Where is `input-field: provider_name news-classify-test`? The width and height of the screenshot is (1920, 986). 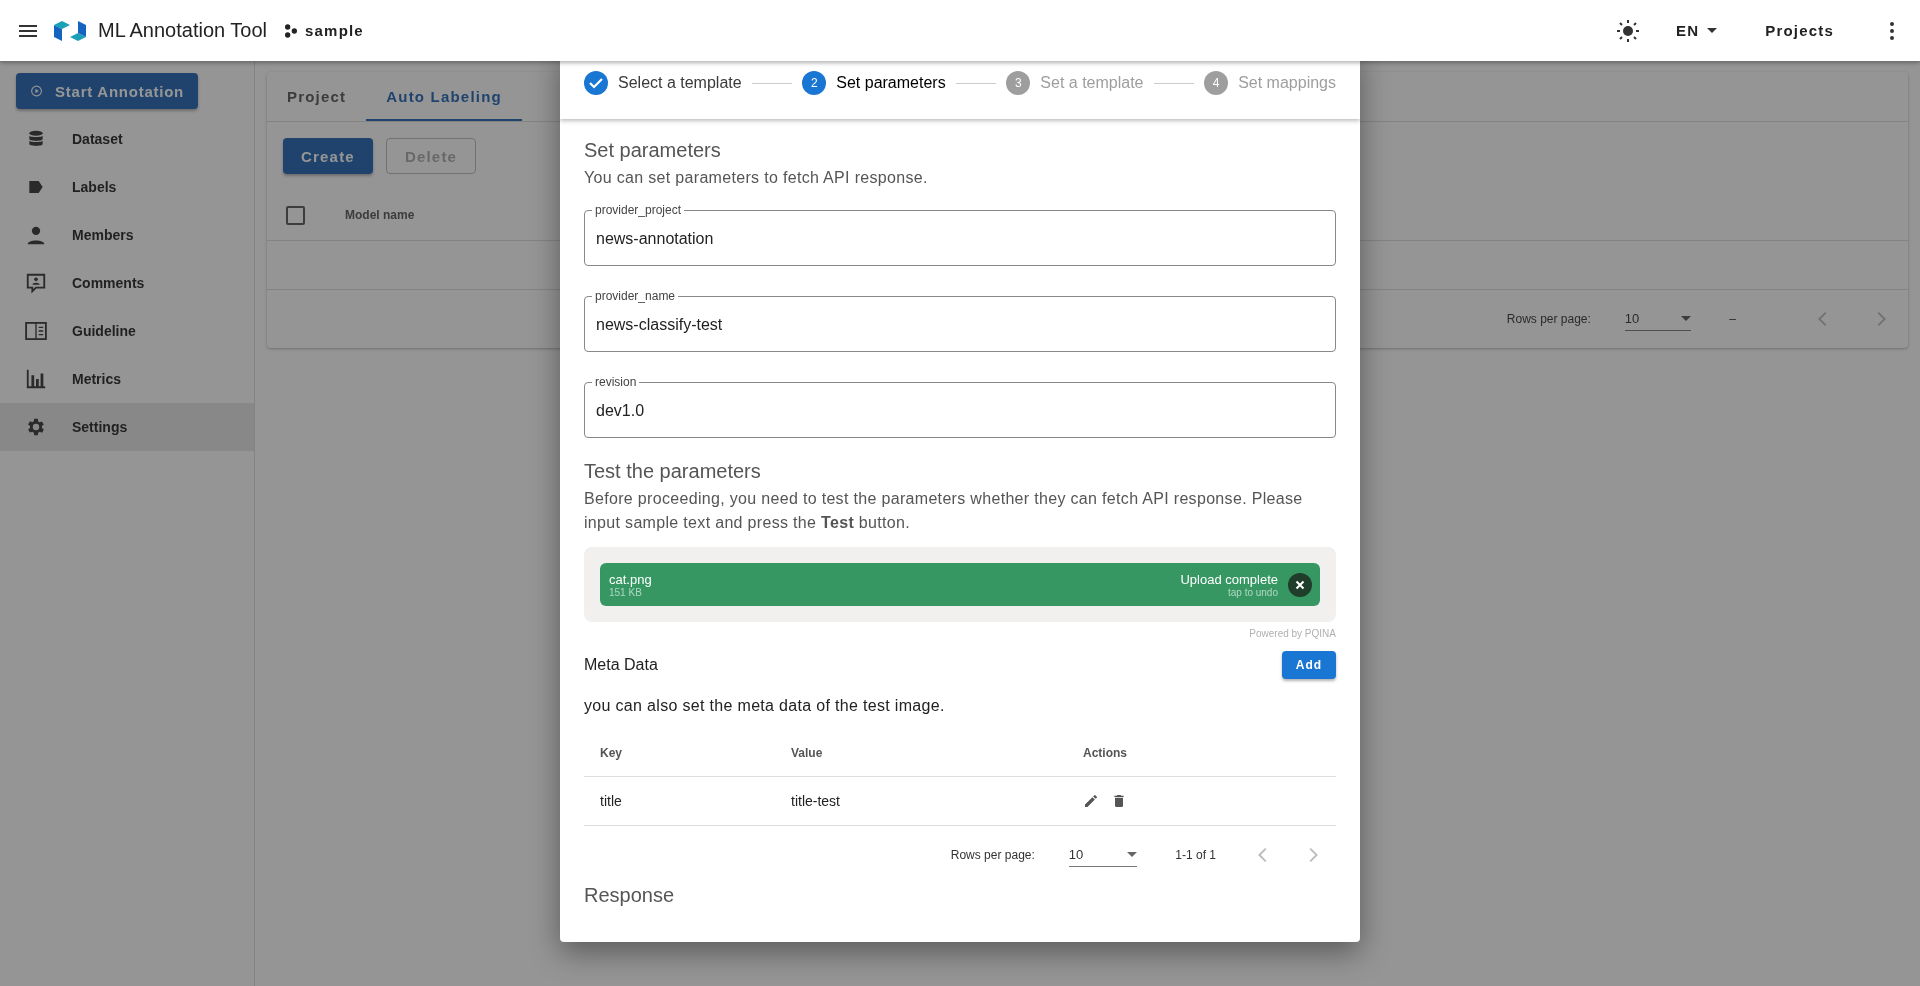 input-field: provider_name news-classify-test is located at coordinates (960, 320).